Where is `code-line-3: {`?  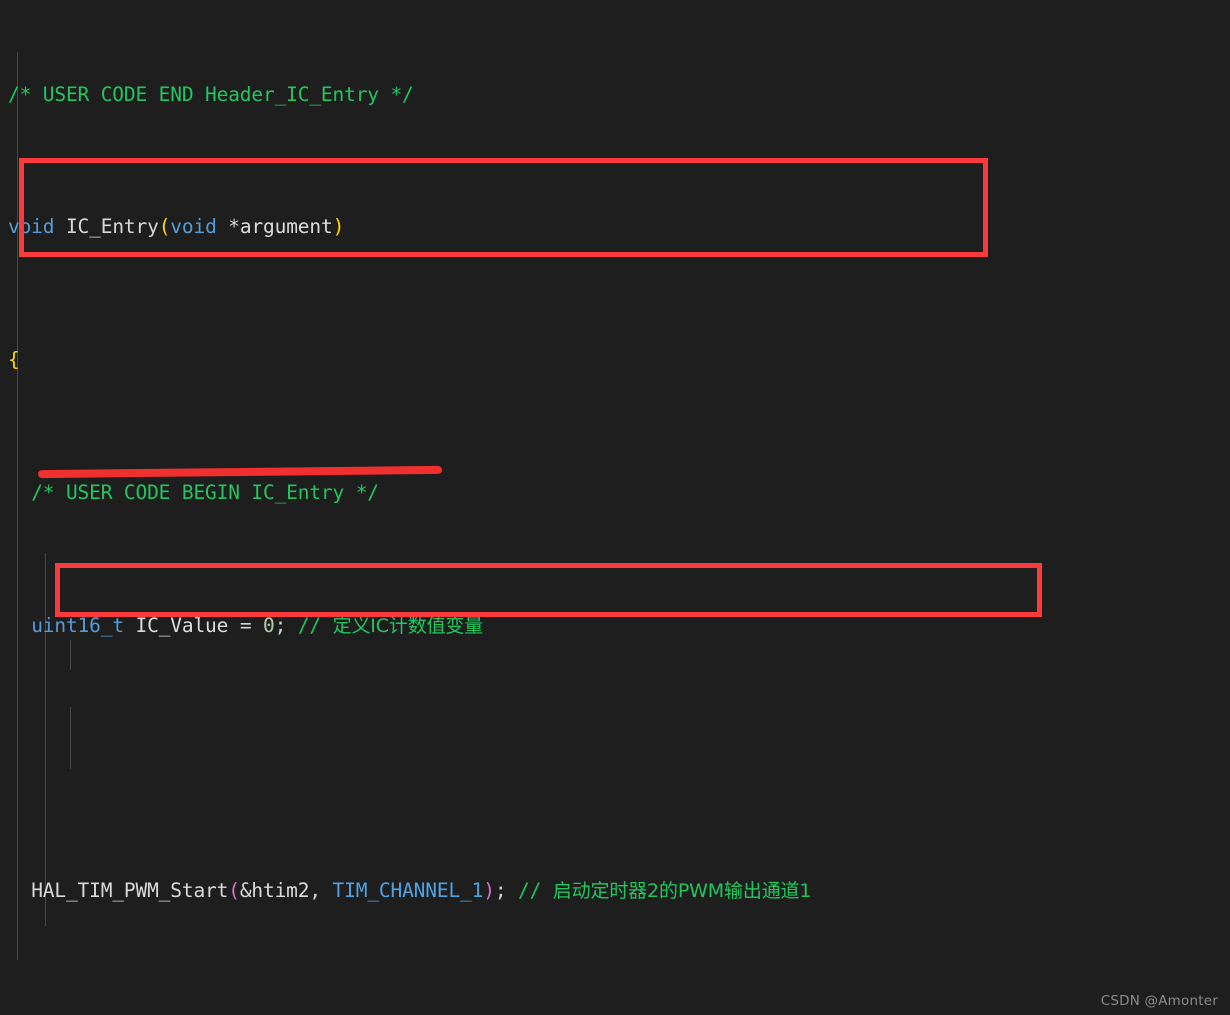 code-line-3: { is located at coordinates (14, 360).